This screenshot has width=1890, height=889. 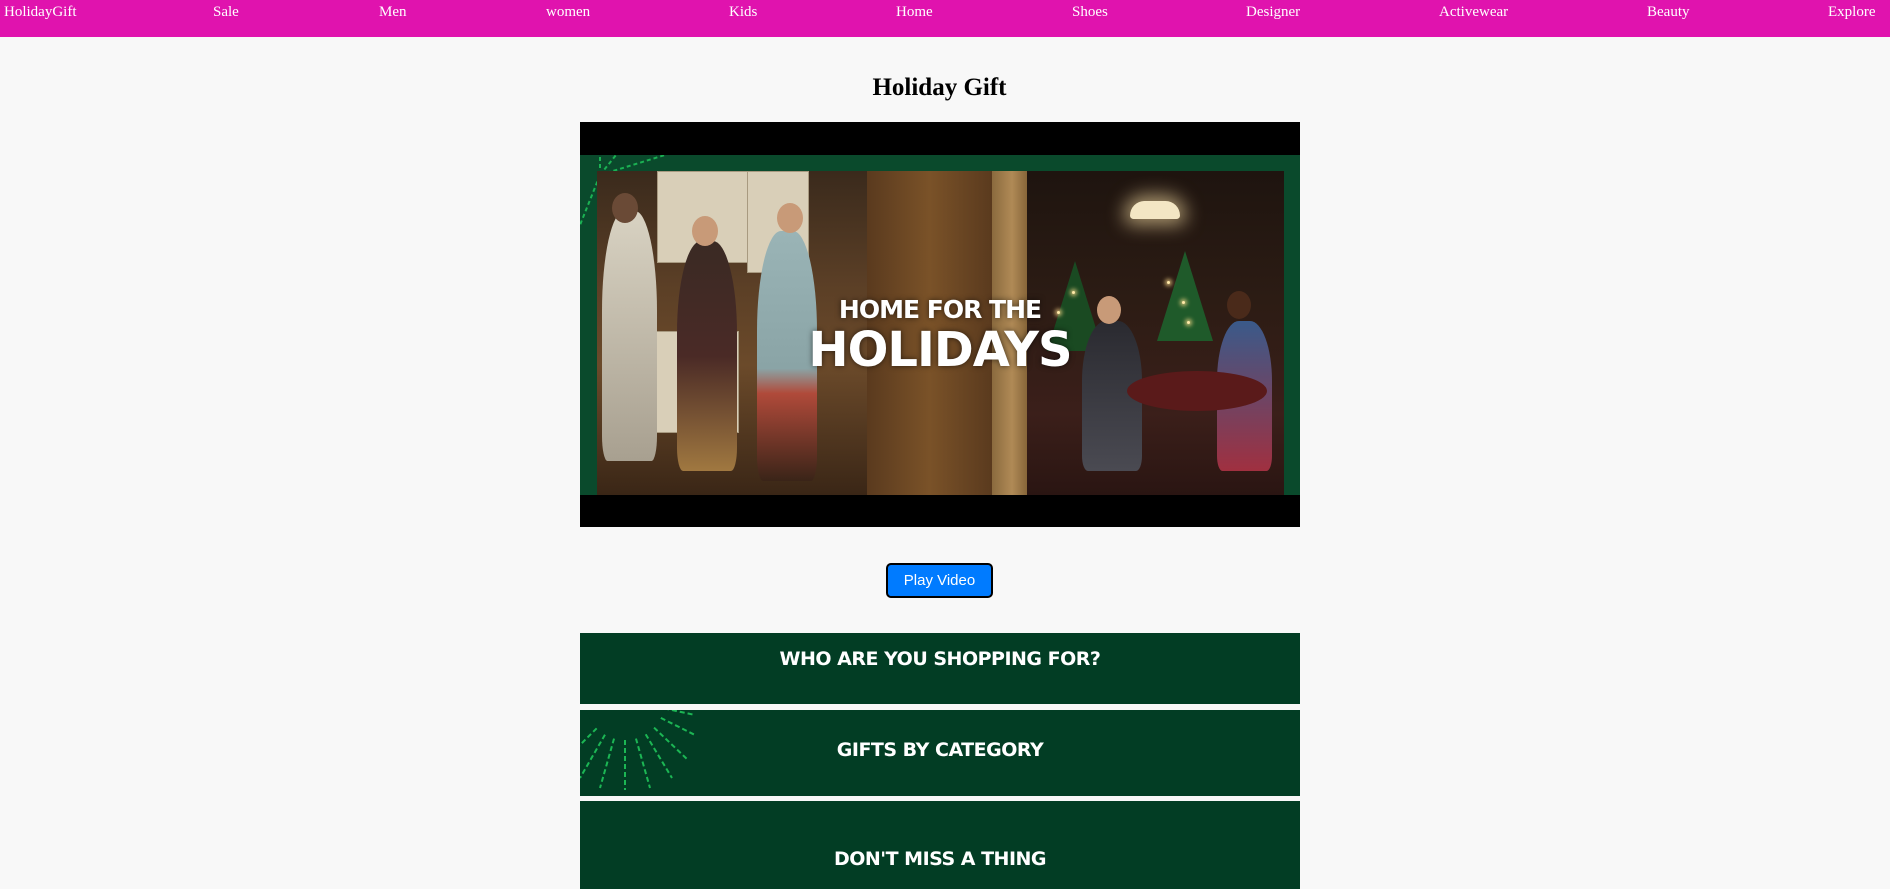 I want to click on nav-item-women: women, so click(x=568, y=12).